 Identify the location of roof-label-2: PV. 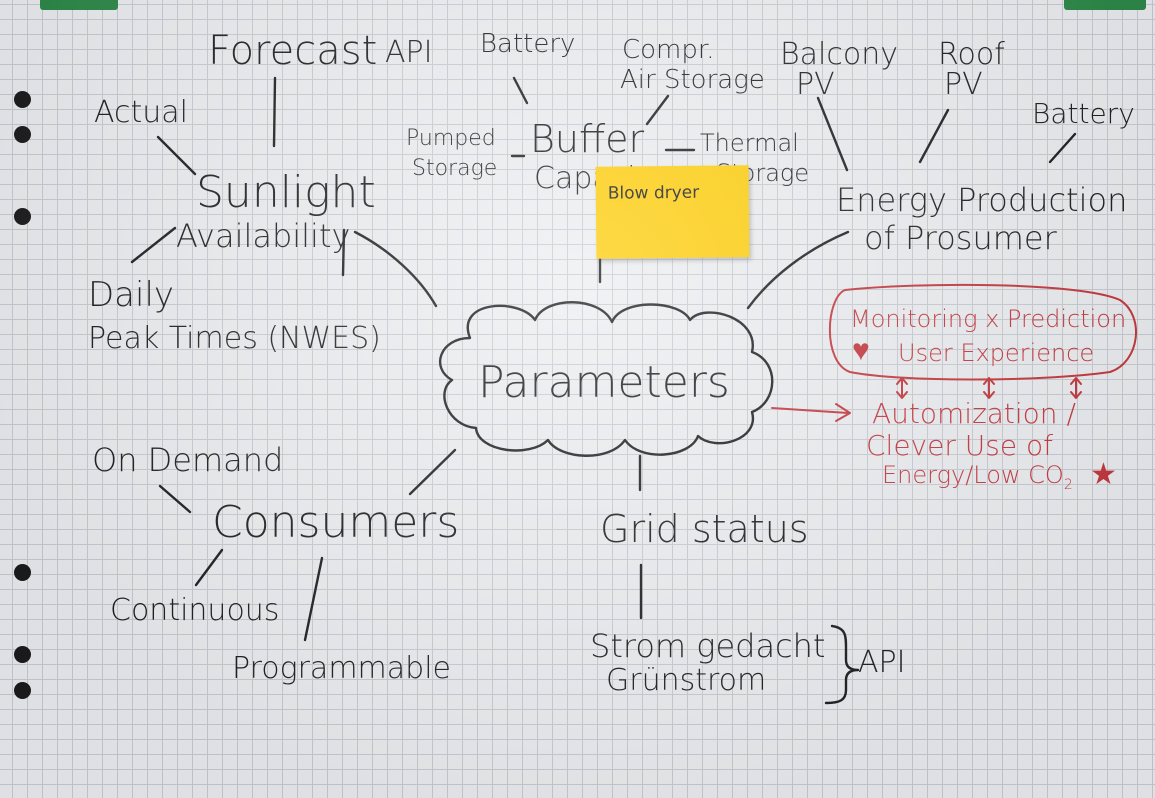
(963, 84).